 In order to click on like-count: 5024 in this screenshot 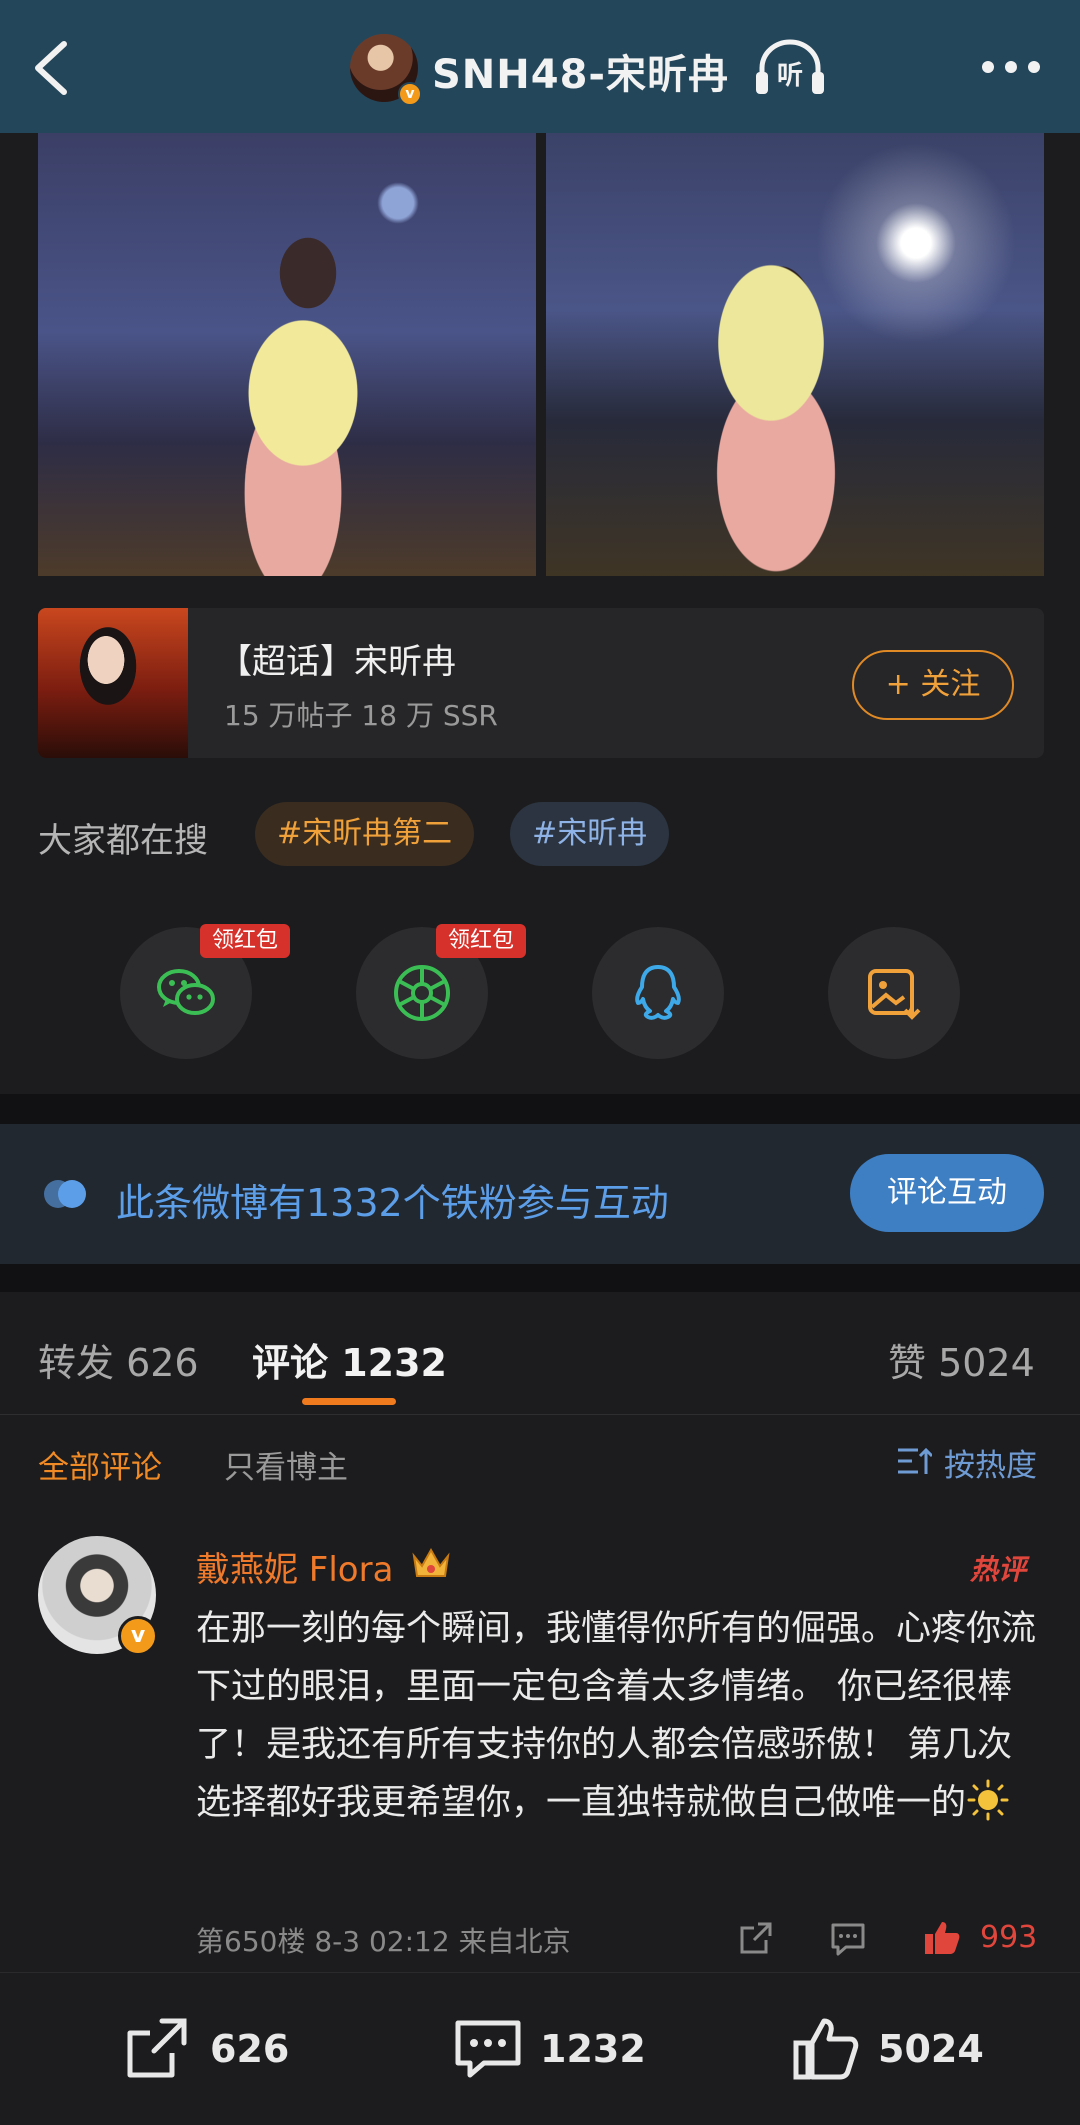, I will do `click(931, 2049)`.